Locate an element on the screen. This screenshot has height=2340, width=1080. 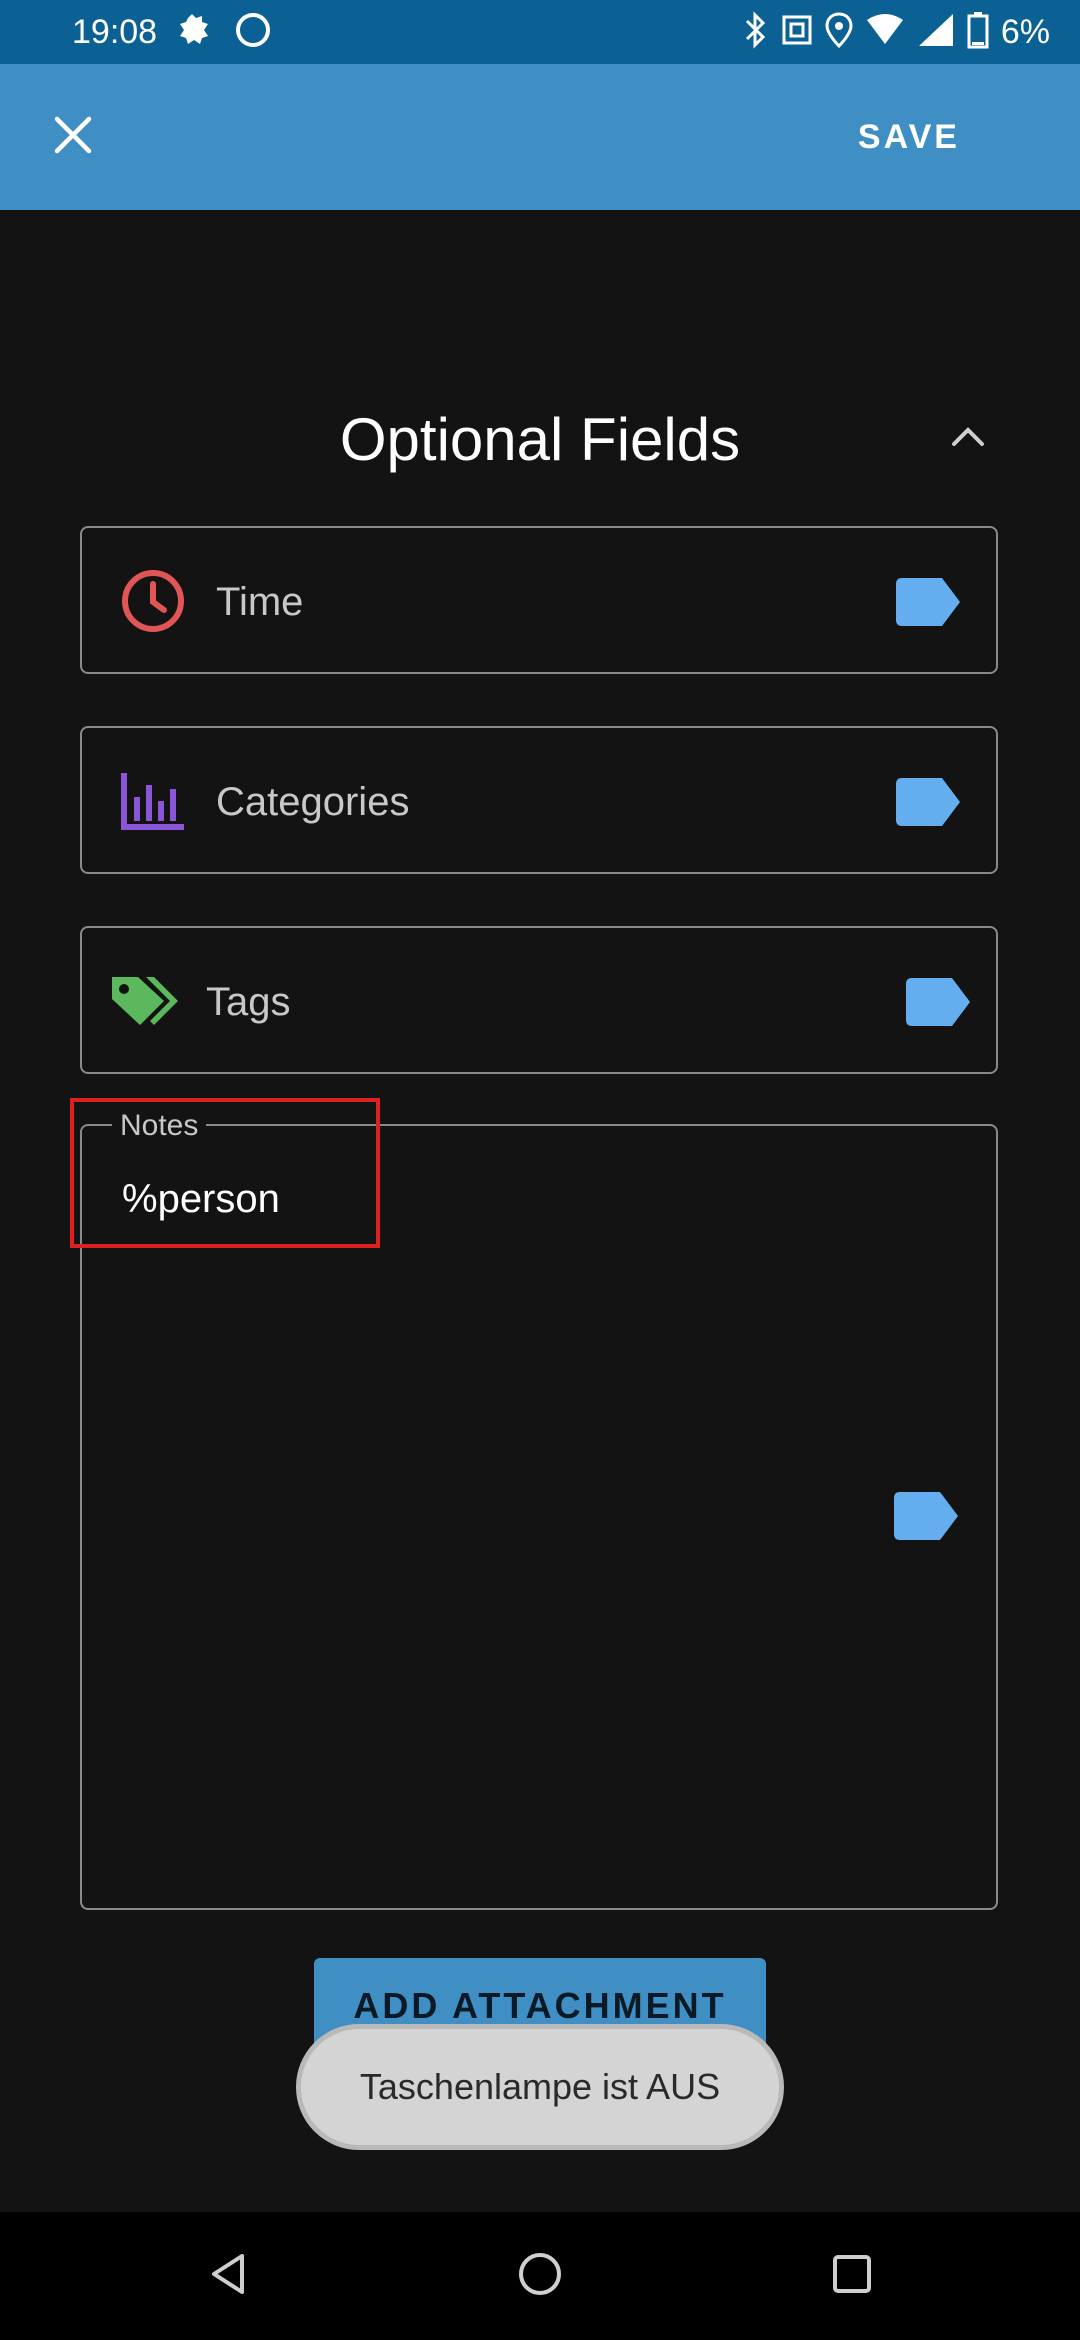
bar-chart-icon is located at coordinates (153, 801).